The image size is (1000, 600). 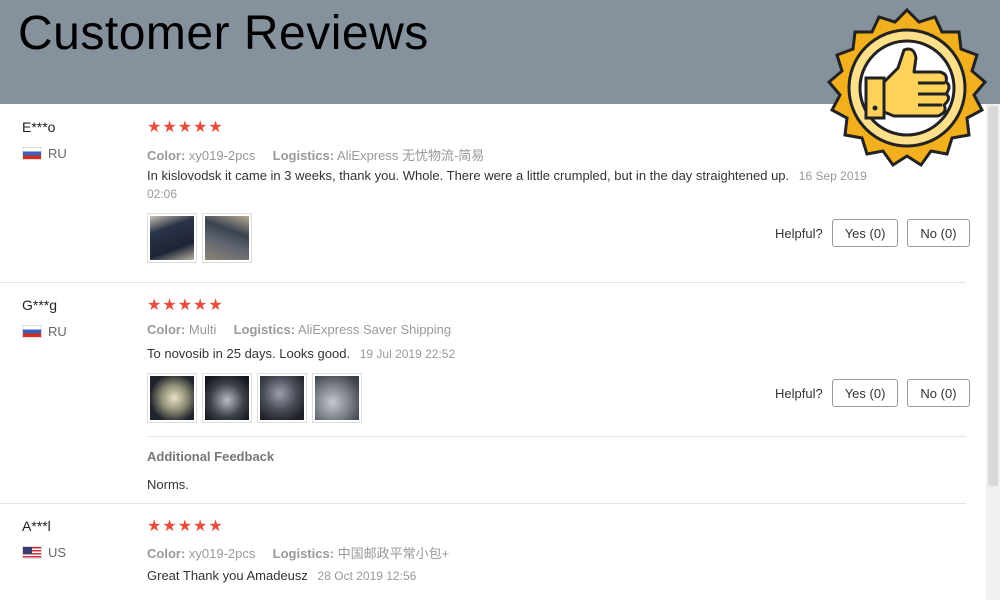 What do you see at coordinates (407, 354) in the screenshot?
I see `review-date: 19 Jul 2019 22:52` at bounding box center [407, 354].